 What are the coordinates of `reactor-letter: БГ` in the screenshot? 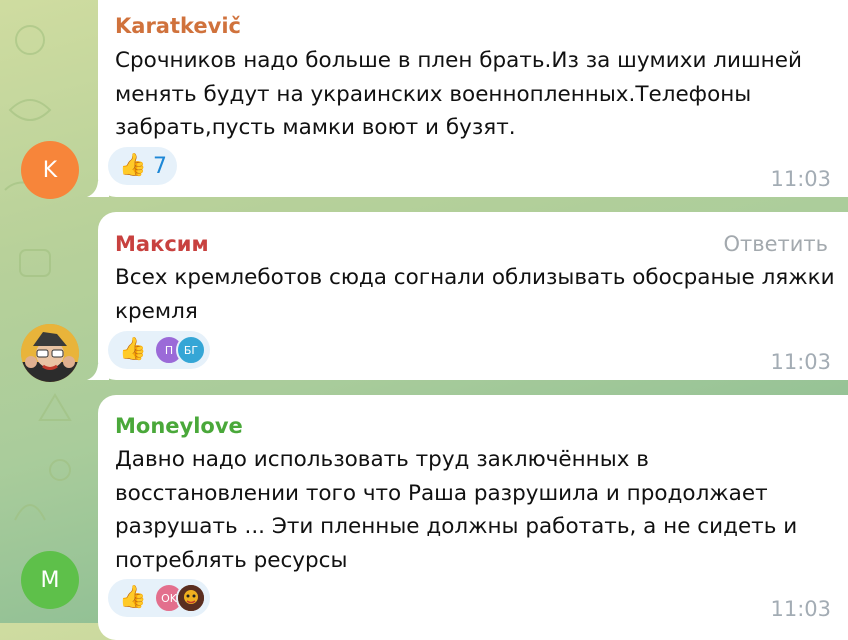 It's located at (191, 350).